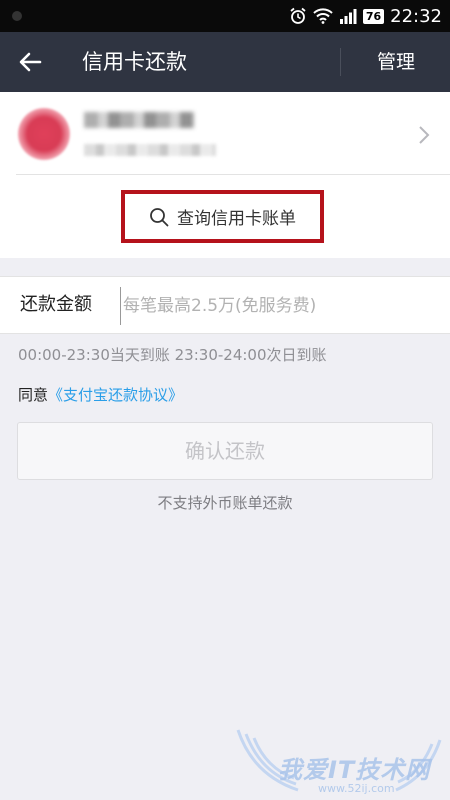 This screenshot has height=800, width=450. I want to click on status-bar: 76 22:32, so click(225, 16).